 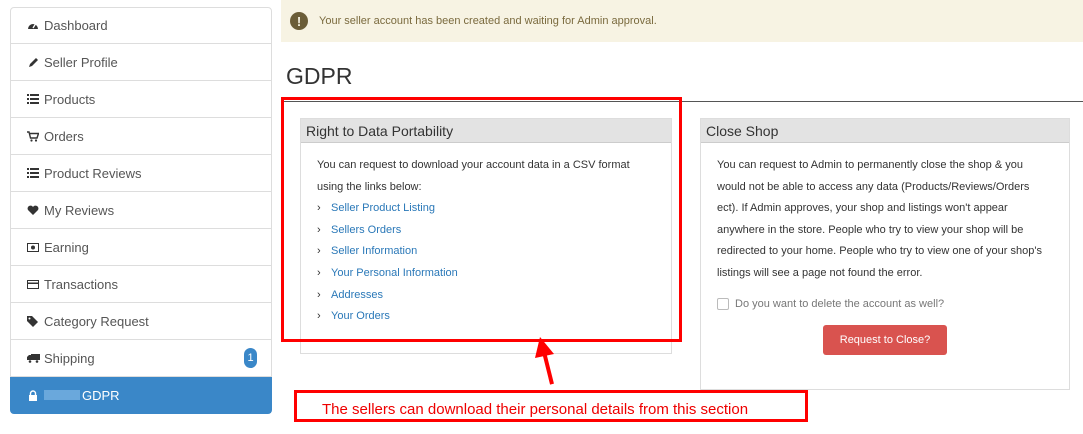 I want to click on delete-account-checkbox, so click(x=723, y=304).